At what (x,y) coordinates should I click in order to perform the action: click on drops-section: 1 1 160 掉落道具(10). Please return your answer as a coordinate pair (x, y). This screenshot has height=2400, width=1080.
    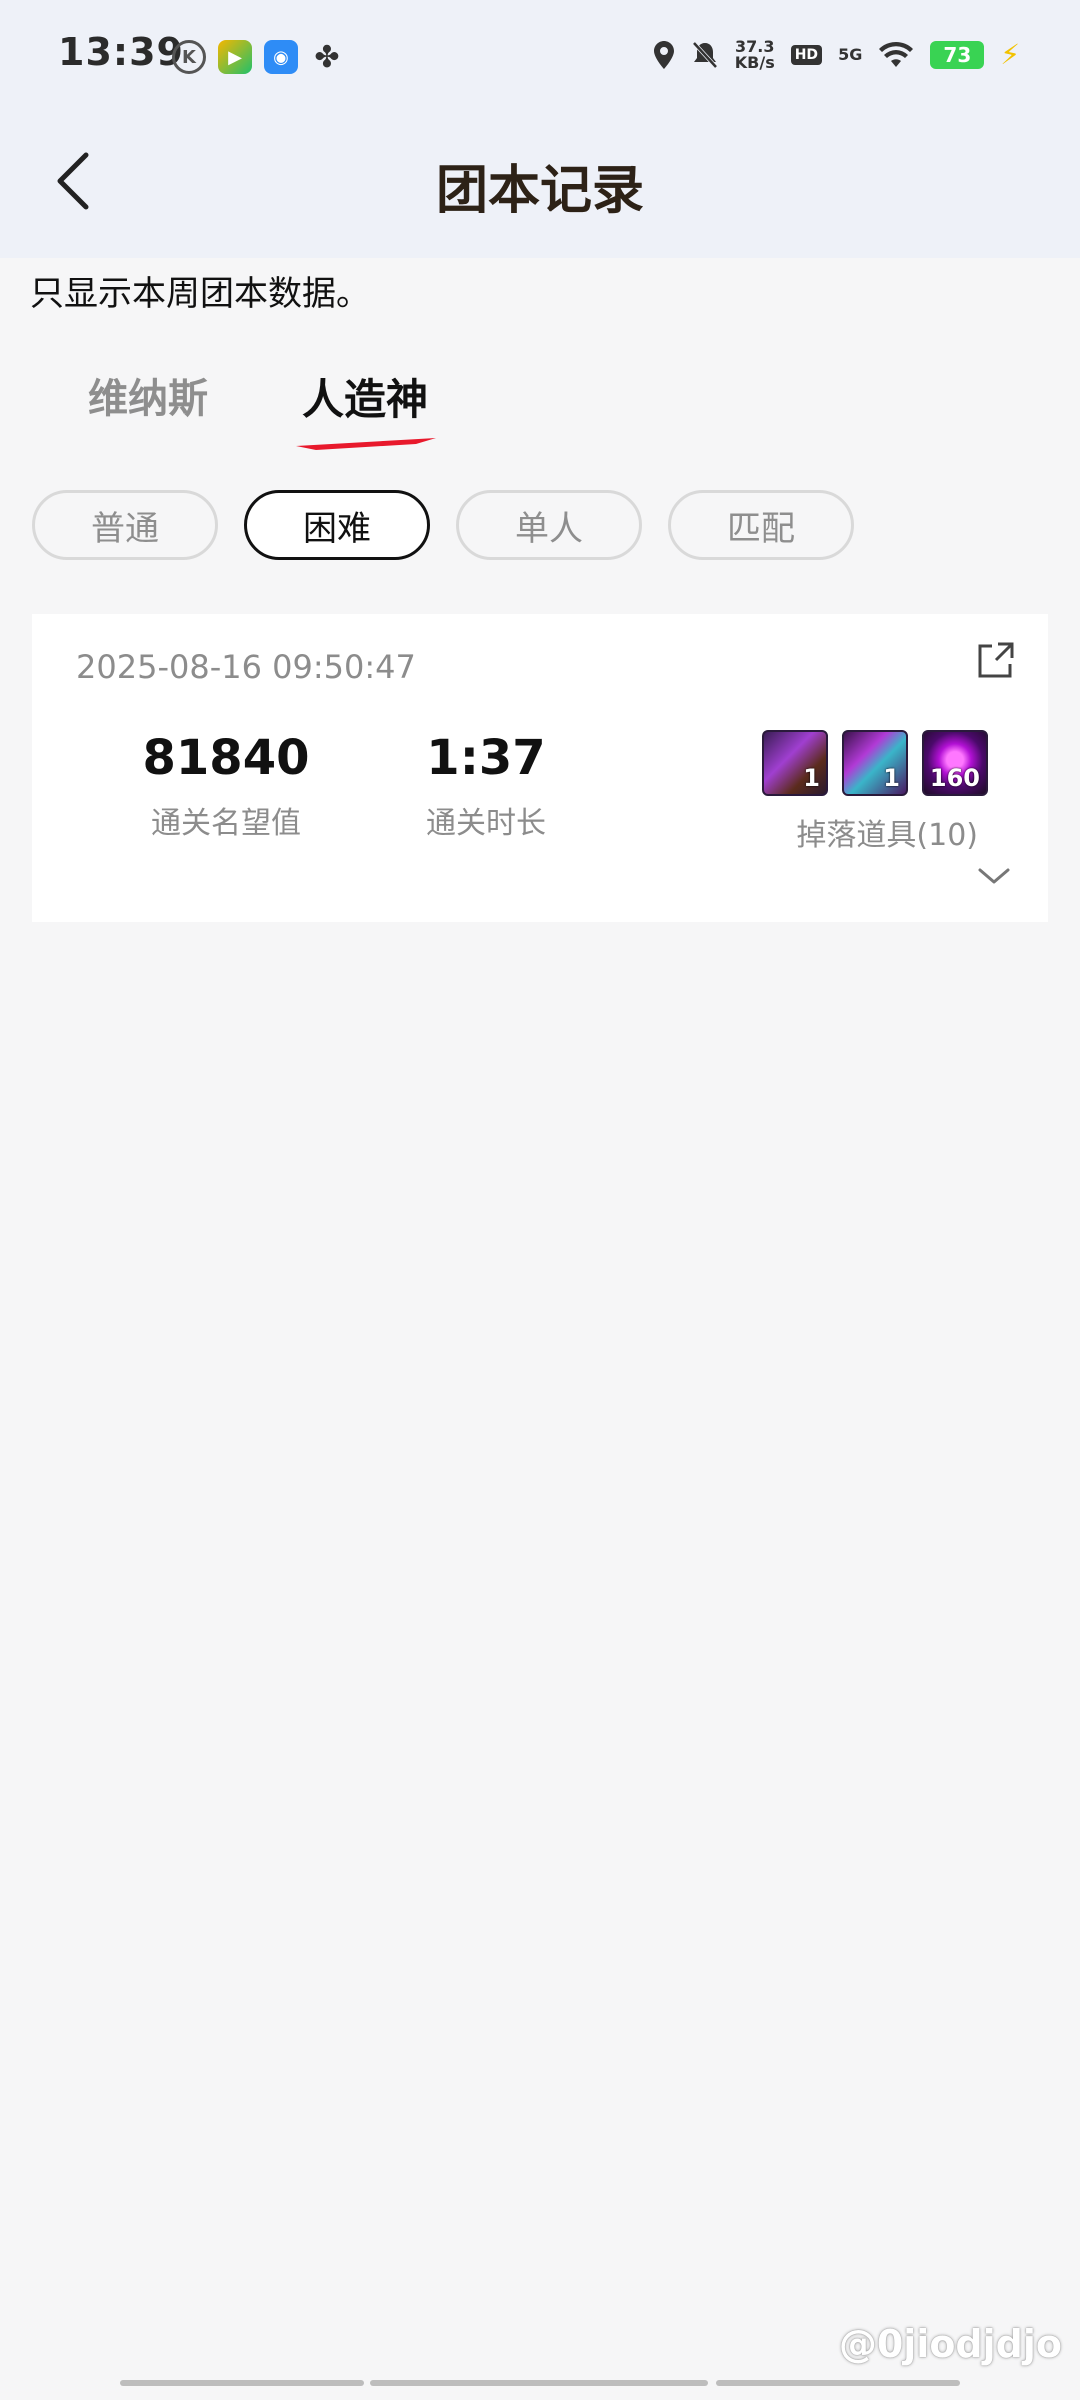
    Looking at the image, I should click on (863, 792).